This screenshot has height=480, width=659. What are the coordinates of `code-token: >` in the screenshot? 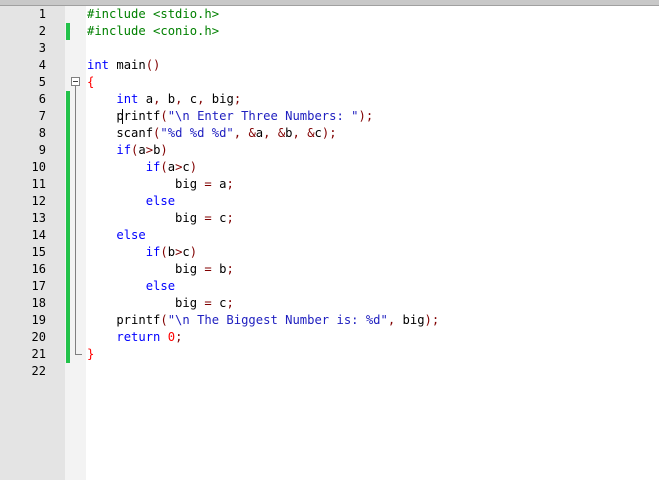 It's located at (149, 150).